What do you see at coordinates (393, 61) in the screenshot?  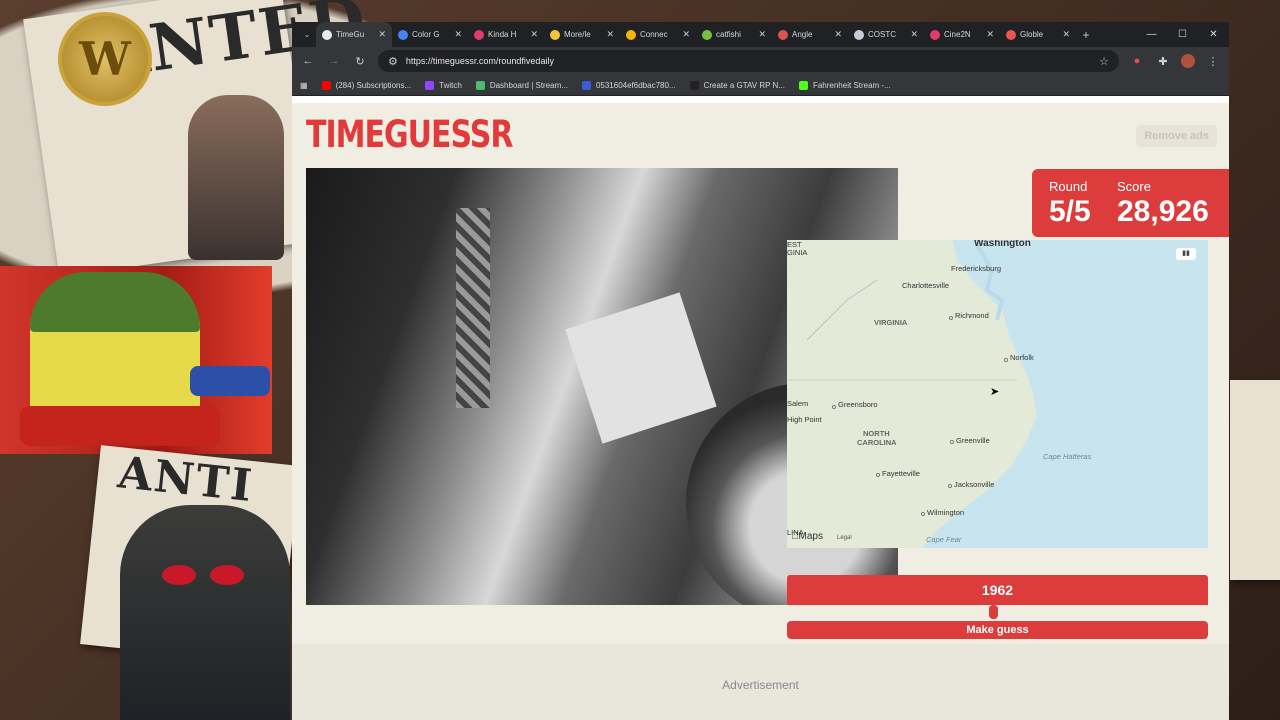 I see `site-info-icon: ⚙` at bounding box center [393, 61].